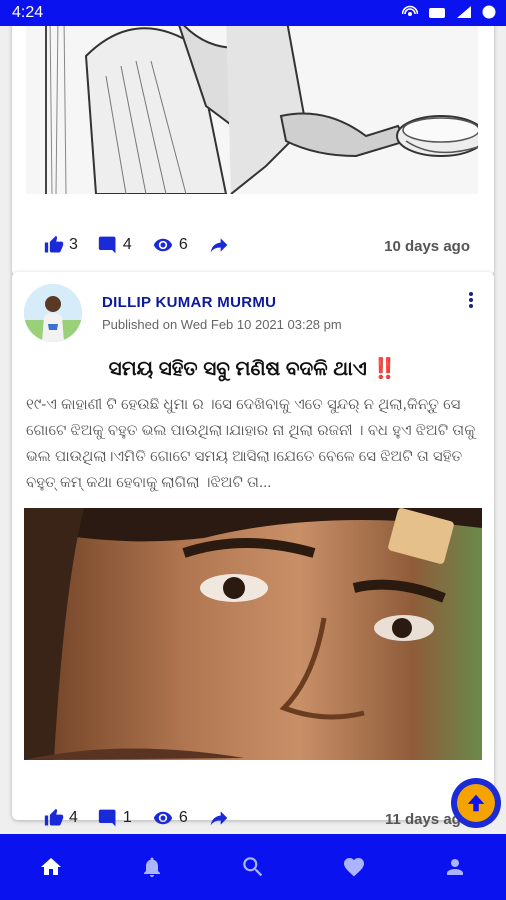  I want to click on home-icon, so click(50, 866).